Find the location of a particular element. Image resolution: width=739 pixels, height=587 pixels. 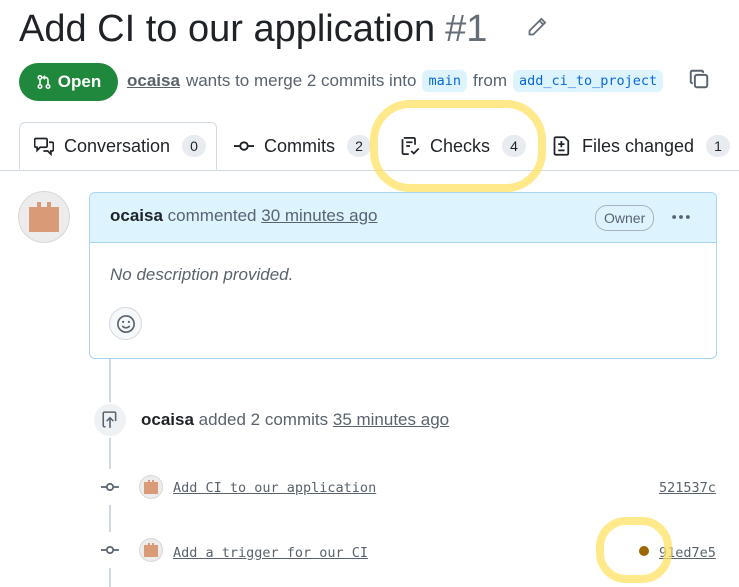

comment-header: ocaisa commented 30 minutes ago Owner is located at coordinates (403, 218).